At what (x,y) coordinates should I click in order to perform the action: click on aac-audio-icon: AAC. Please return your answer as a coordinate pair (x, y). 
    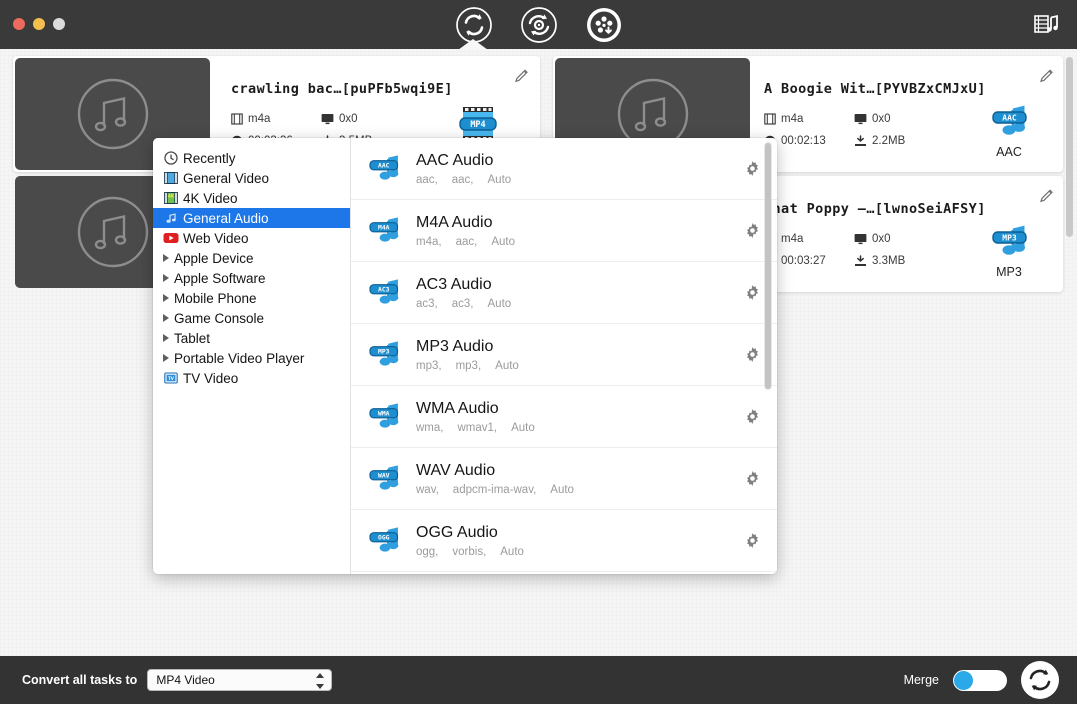
    Looking at the image, I should click on (1009, 120).